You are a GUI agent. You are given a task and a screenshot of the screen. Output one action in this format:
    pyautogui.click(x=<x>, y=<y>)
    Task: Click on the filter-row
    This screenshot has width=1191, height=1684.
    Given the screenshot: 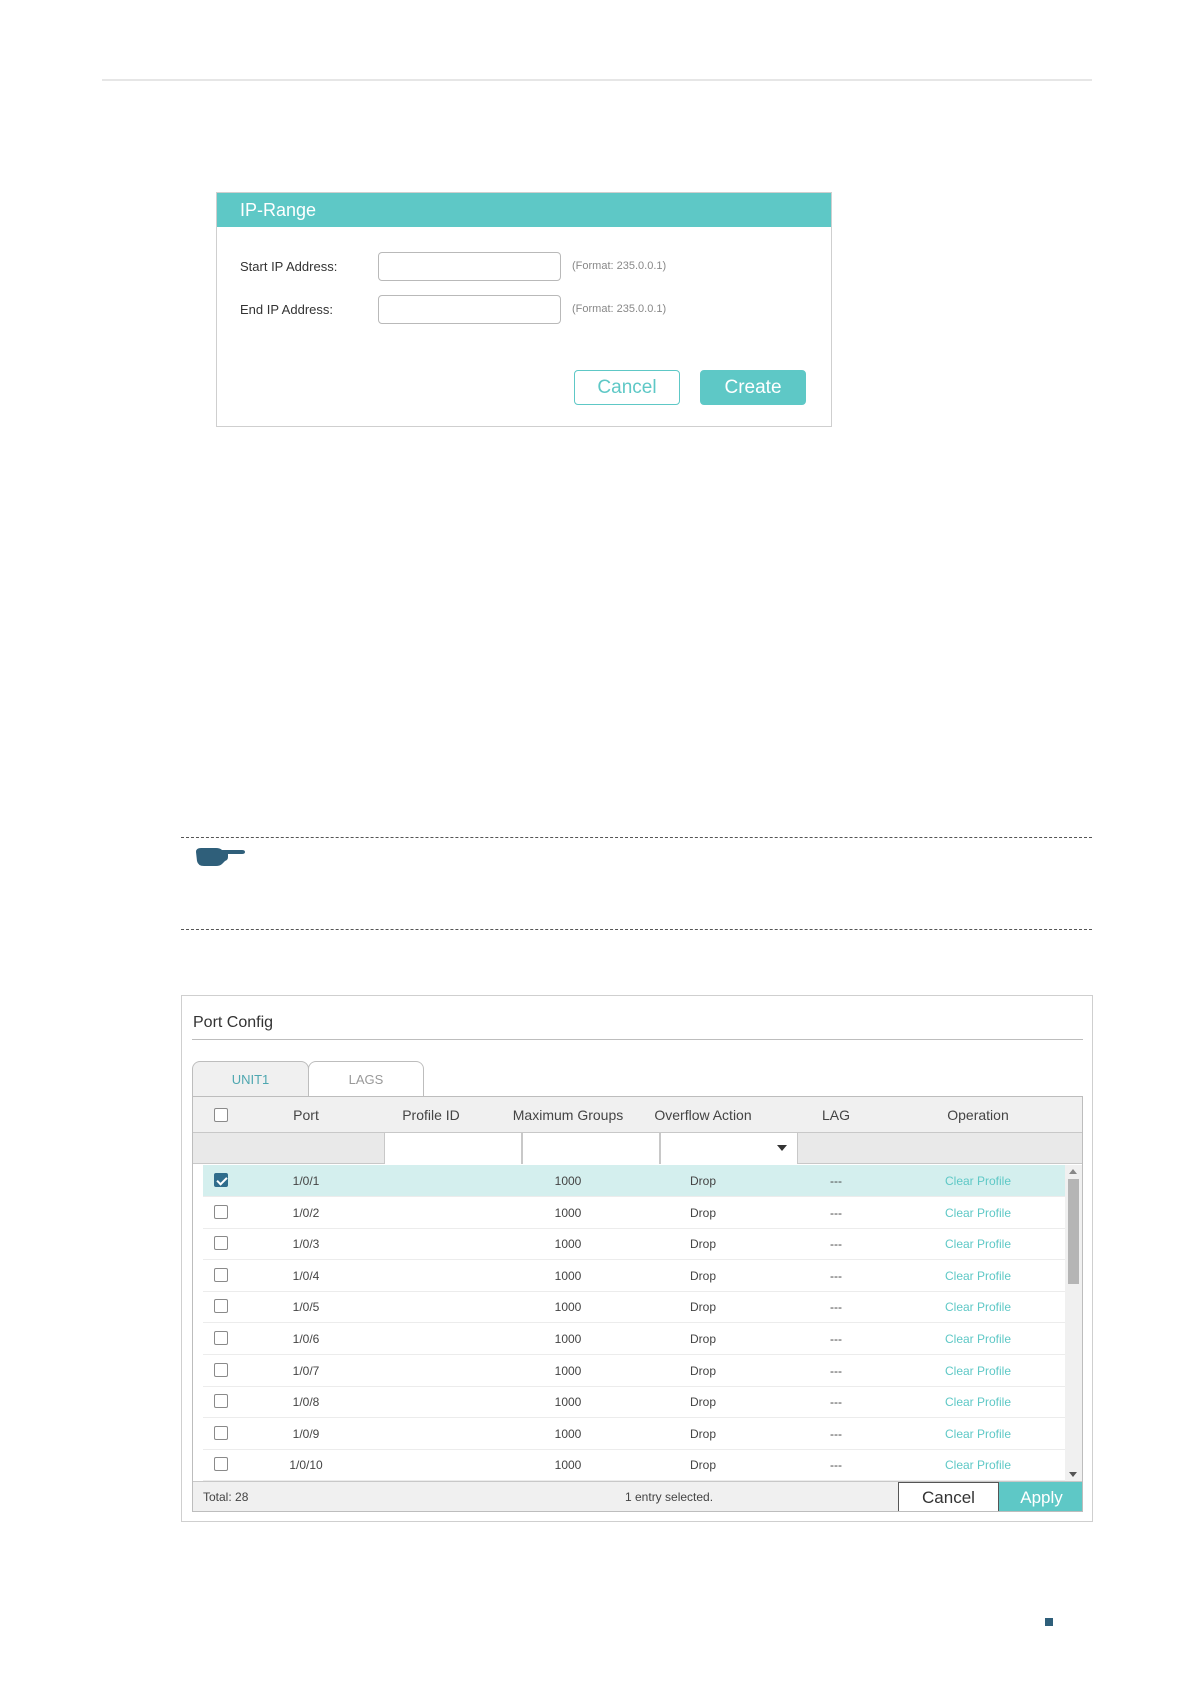 What is the action you would take?
    pyautogui.click(x=637, y=1148)
    